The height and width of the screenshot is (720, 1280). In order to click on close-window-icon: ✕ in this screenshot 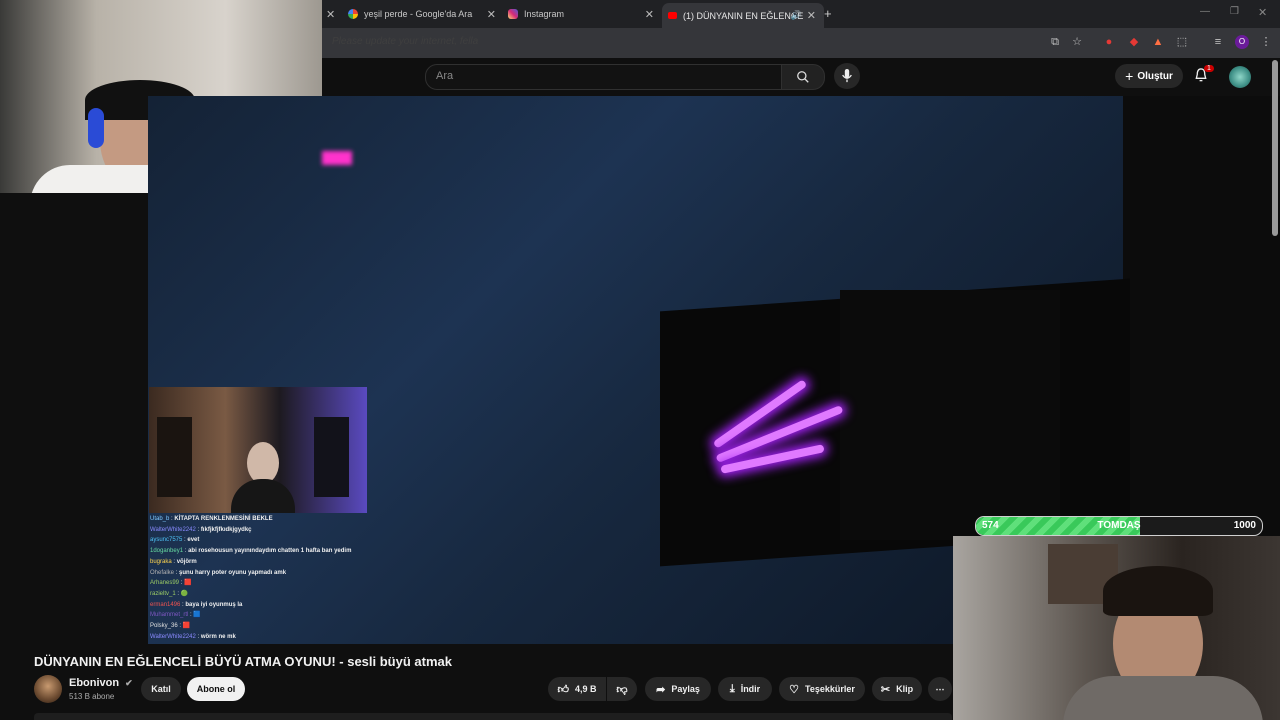, I will do `click(1262, 12)`.